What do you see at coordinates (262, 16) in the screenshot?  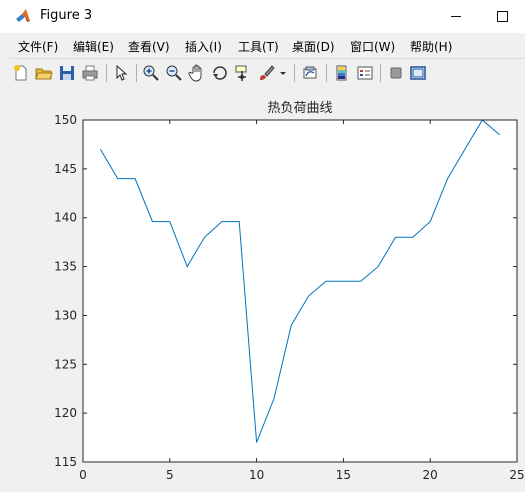 I see `title-bar: Figure 3` at bounding box center [262, 16].